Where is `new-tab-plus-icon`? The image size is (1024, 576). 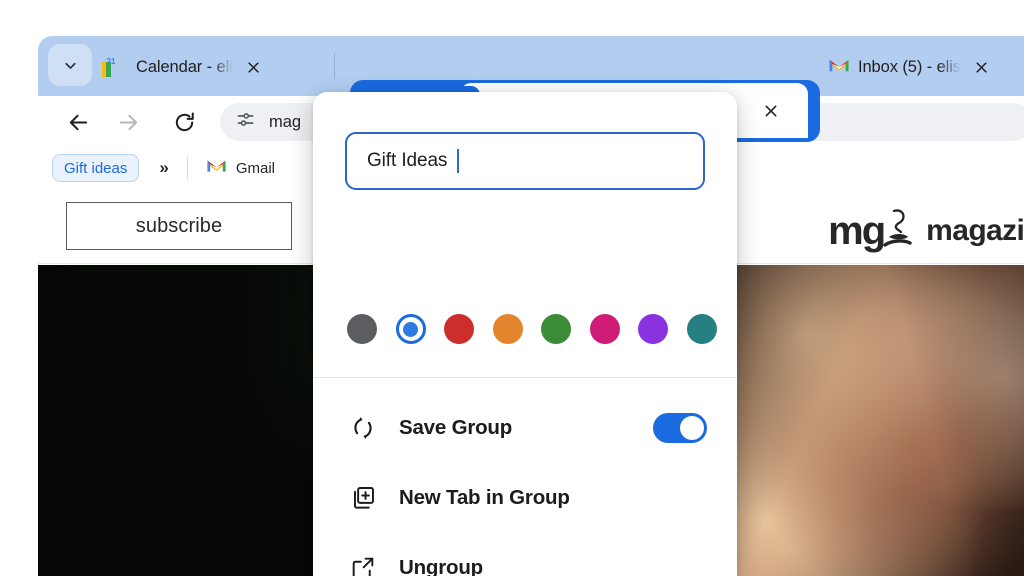
new-tab-plus-icon is located at coordinates (363, 498).